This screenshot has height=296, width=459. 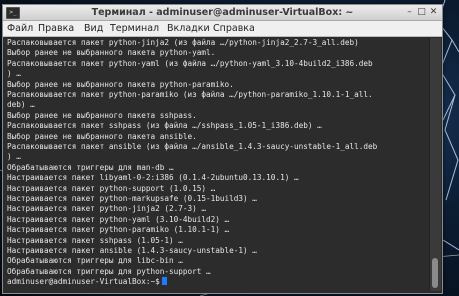 I want to click on shell-prompt: adminuser@adminuser-VirtualBox:~$, so click(x=83, y=282).